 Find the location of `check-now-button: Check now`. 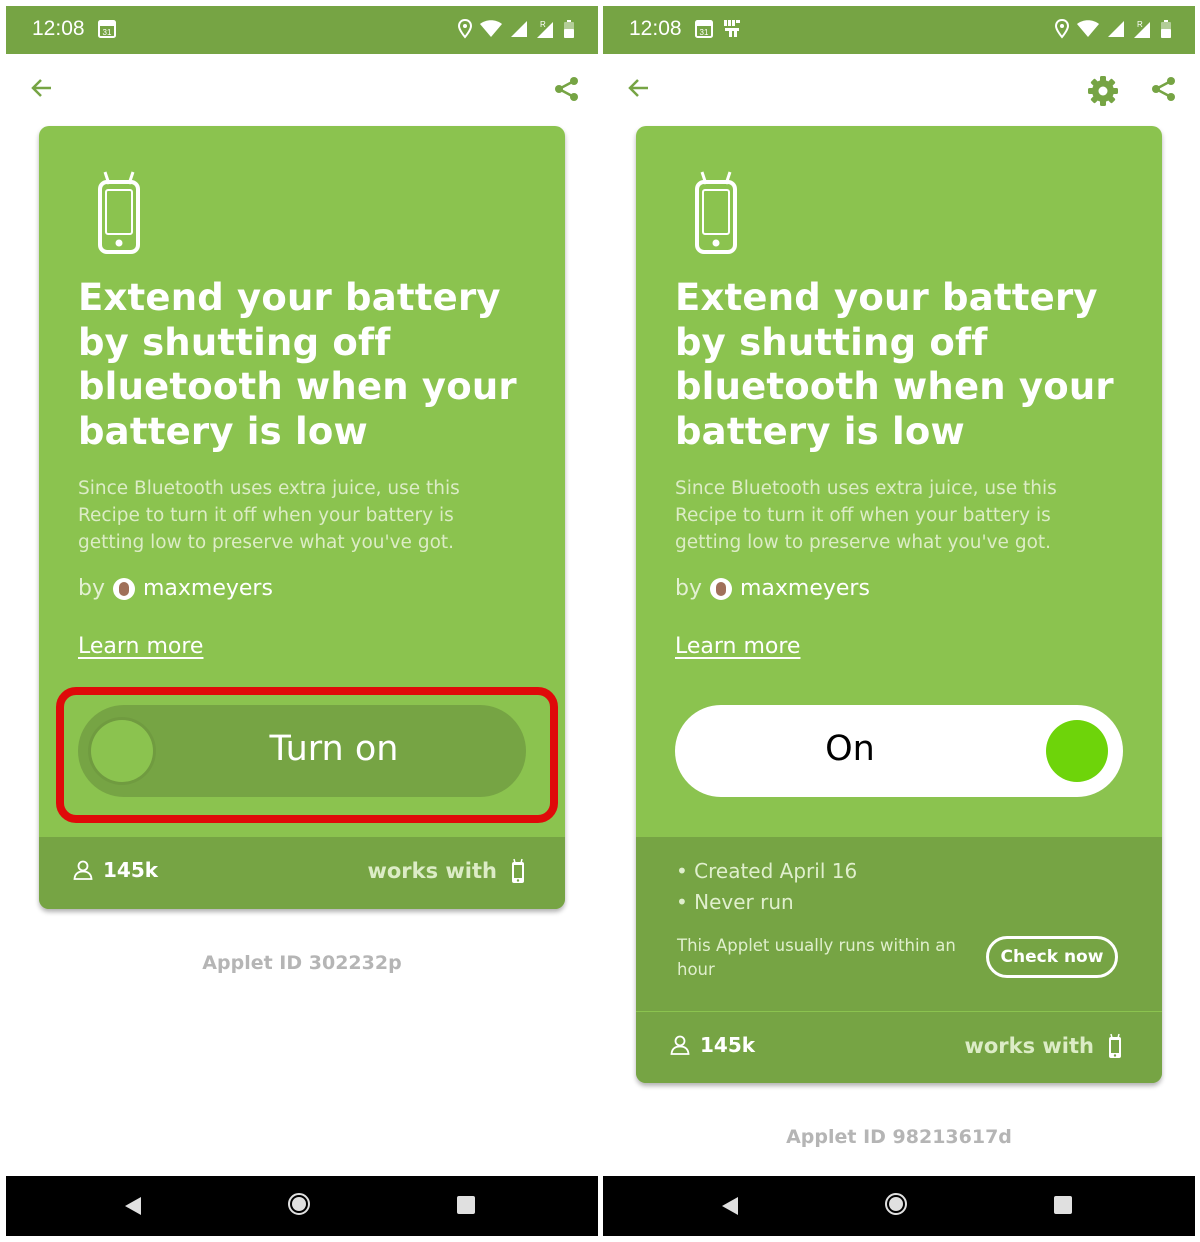

check-now-button: Check now is located at coordinates (1052, 957).